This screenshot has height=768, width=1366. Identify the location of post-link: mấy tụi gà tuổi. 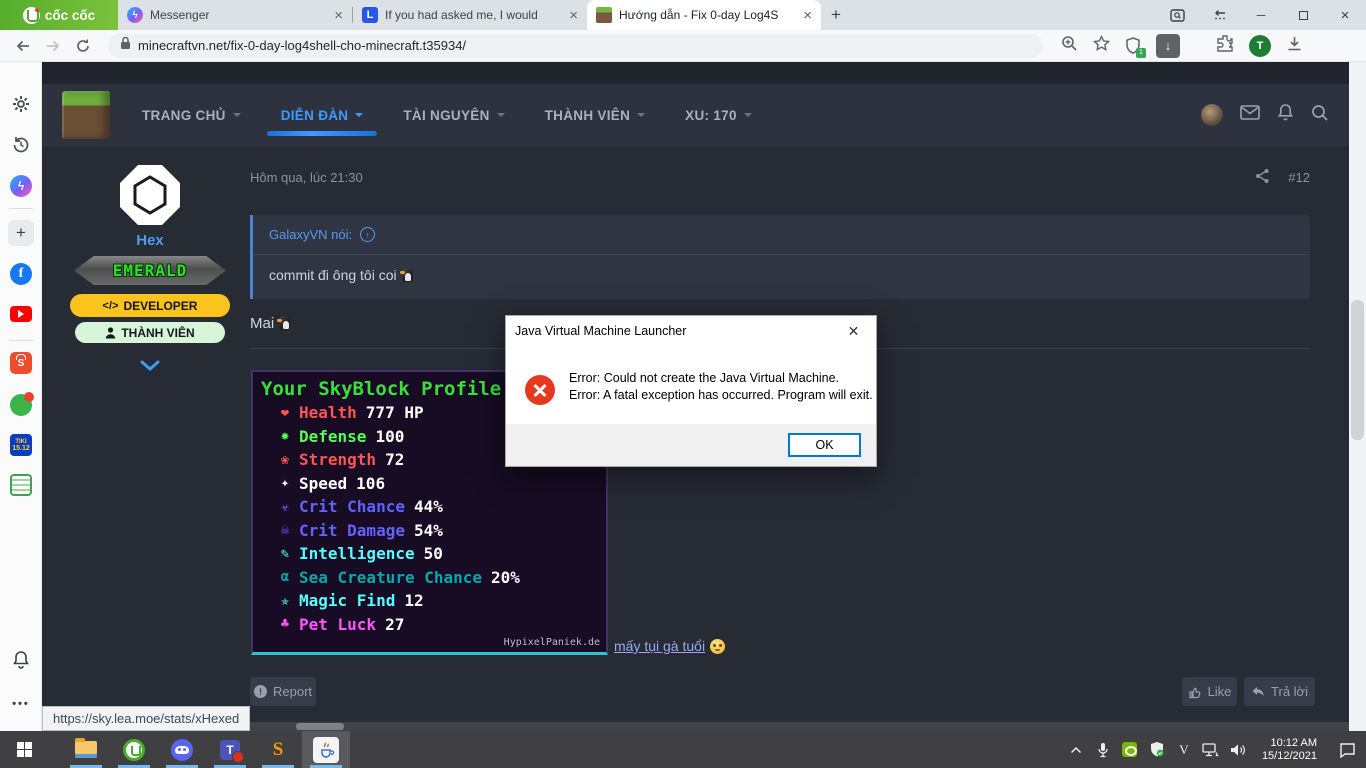
(670, 646).